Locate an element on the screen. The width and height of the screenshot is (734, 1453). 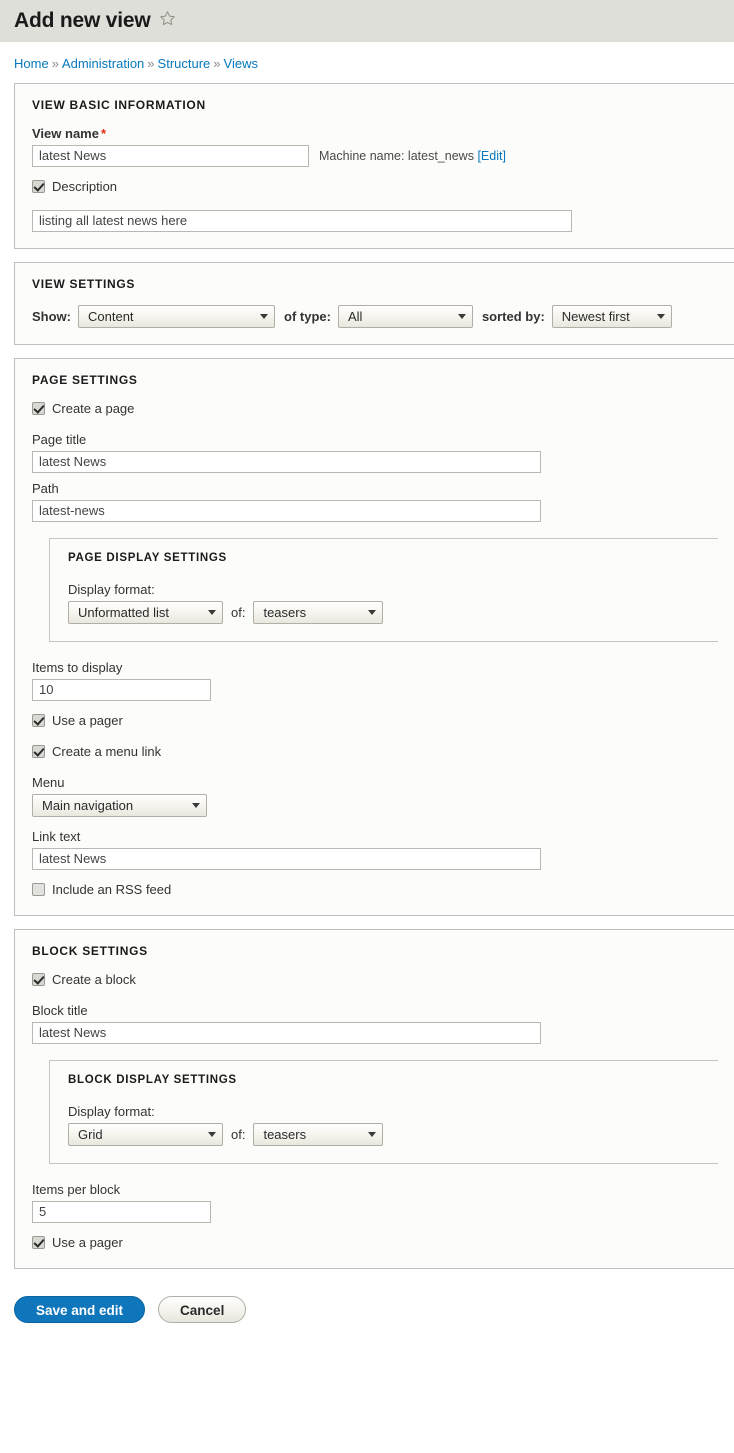
block-display-format-row: Grid of: teasers is located at coordinates (385, 1134).